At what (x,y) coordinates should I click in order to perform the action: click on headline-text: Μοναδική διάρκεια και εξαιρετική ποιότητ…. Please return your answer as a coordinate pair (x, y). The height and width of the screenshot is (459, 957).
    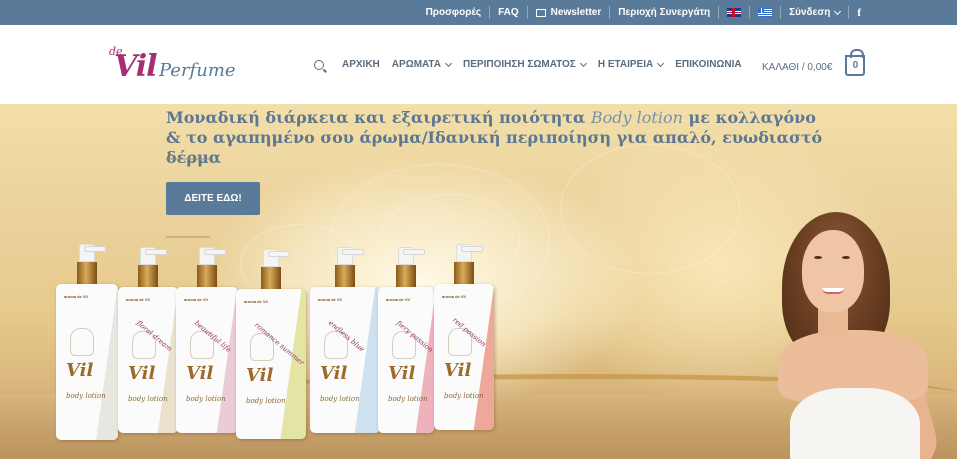
    Looking at the image, I should click on (378, 117).